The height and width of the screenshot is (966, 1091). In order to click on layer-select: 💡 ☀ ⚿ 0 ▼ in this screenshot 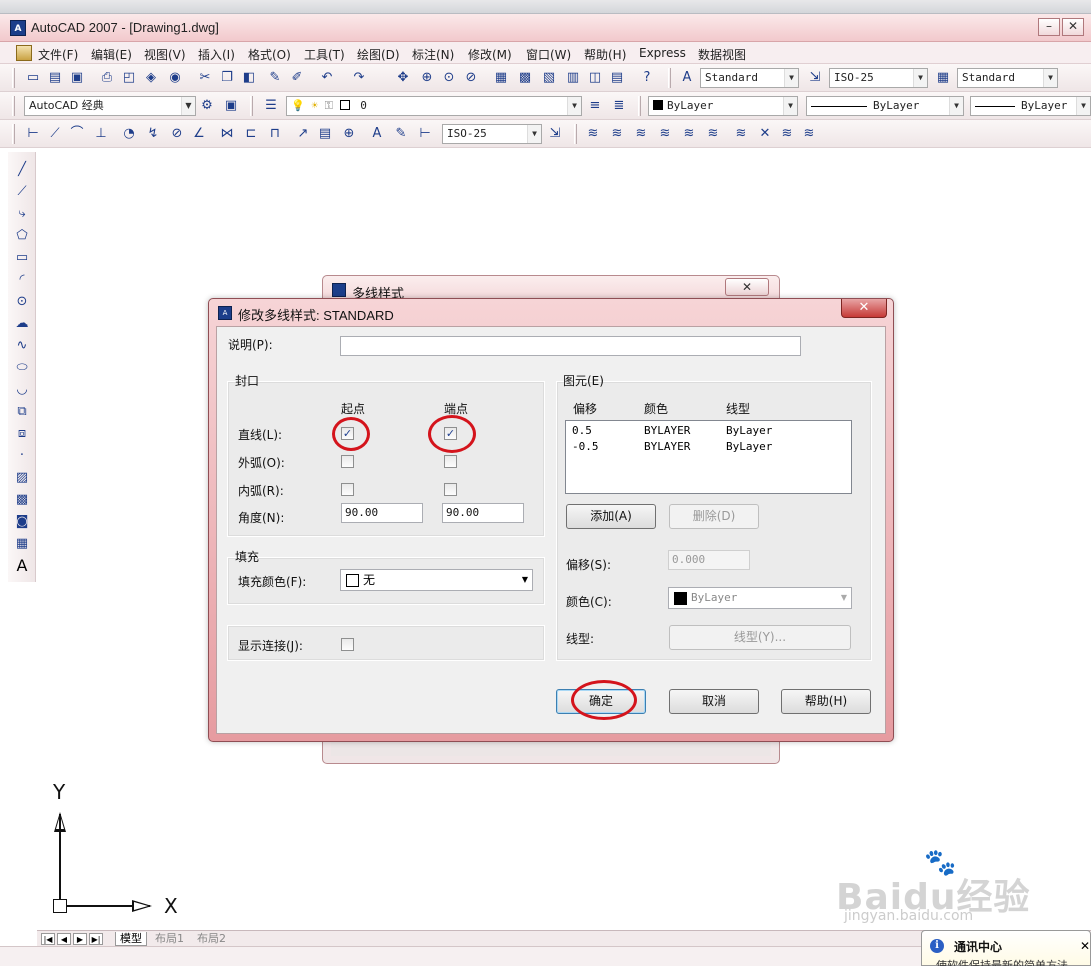, I will do `click(434, 106)`.